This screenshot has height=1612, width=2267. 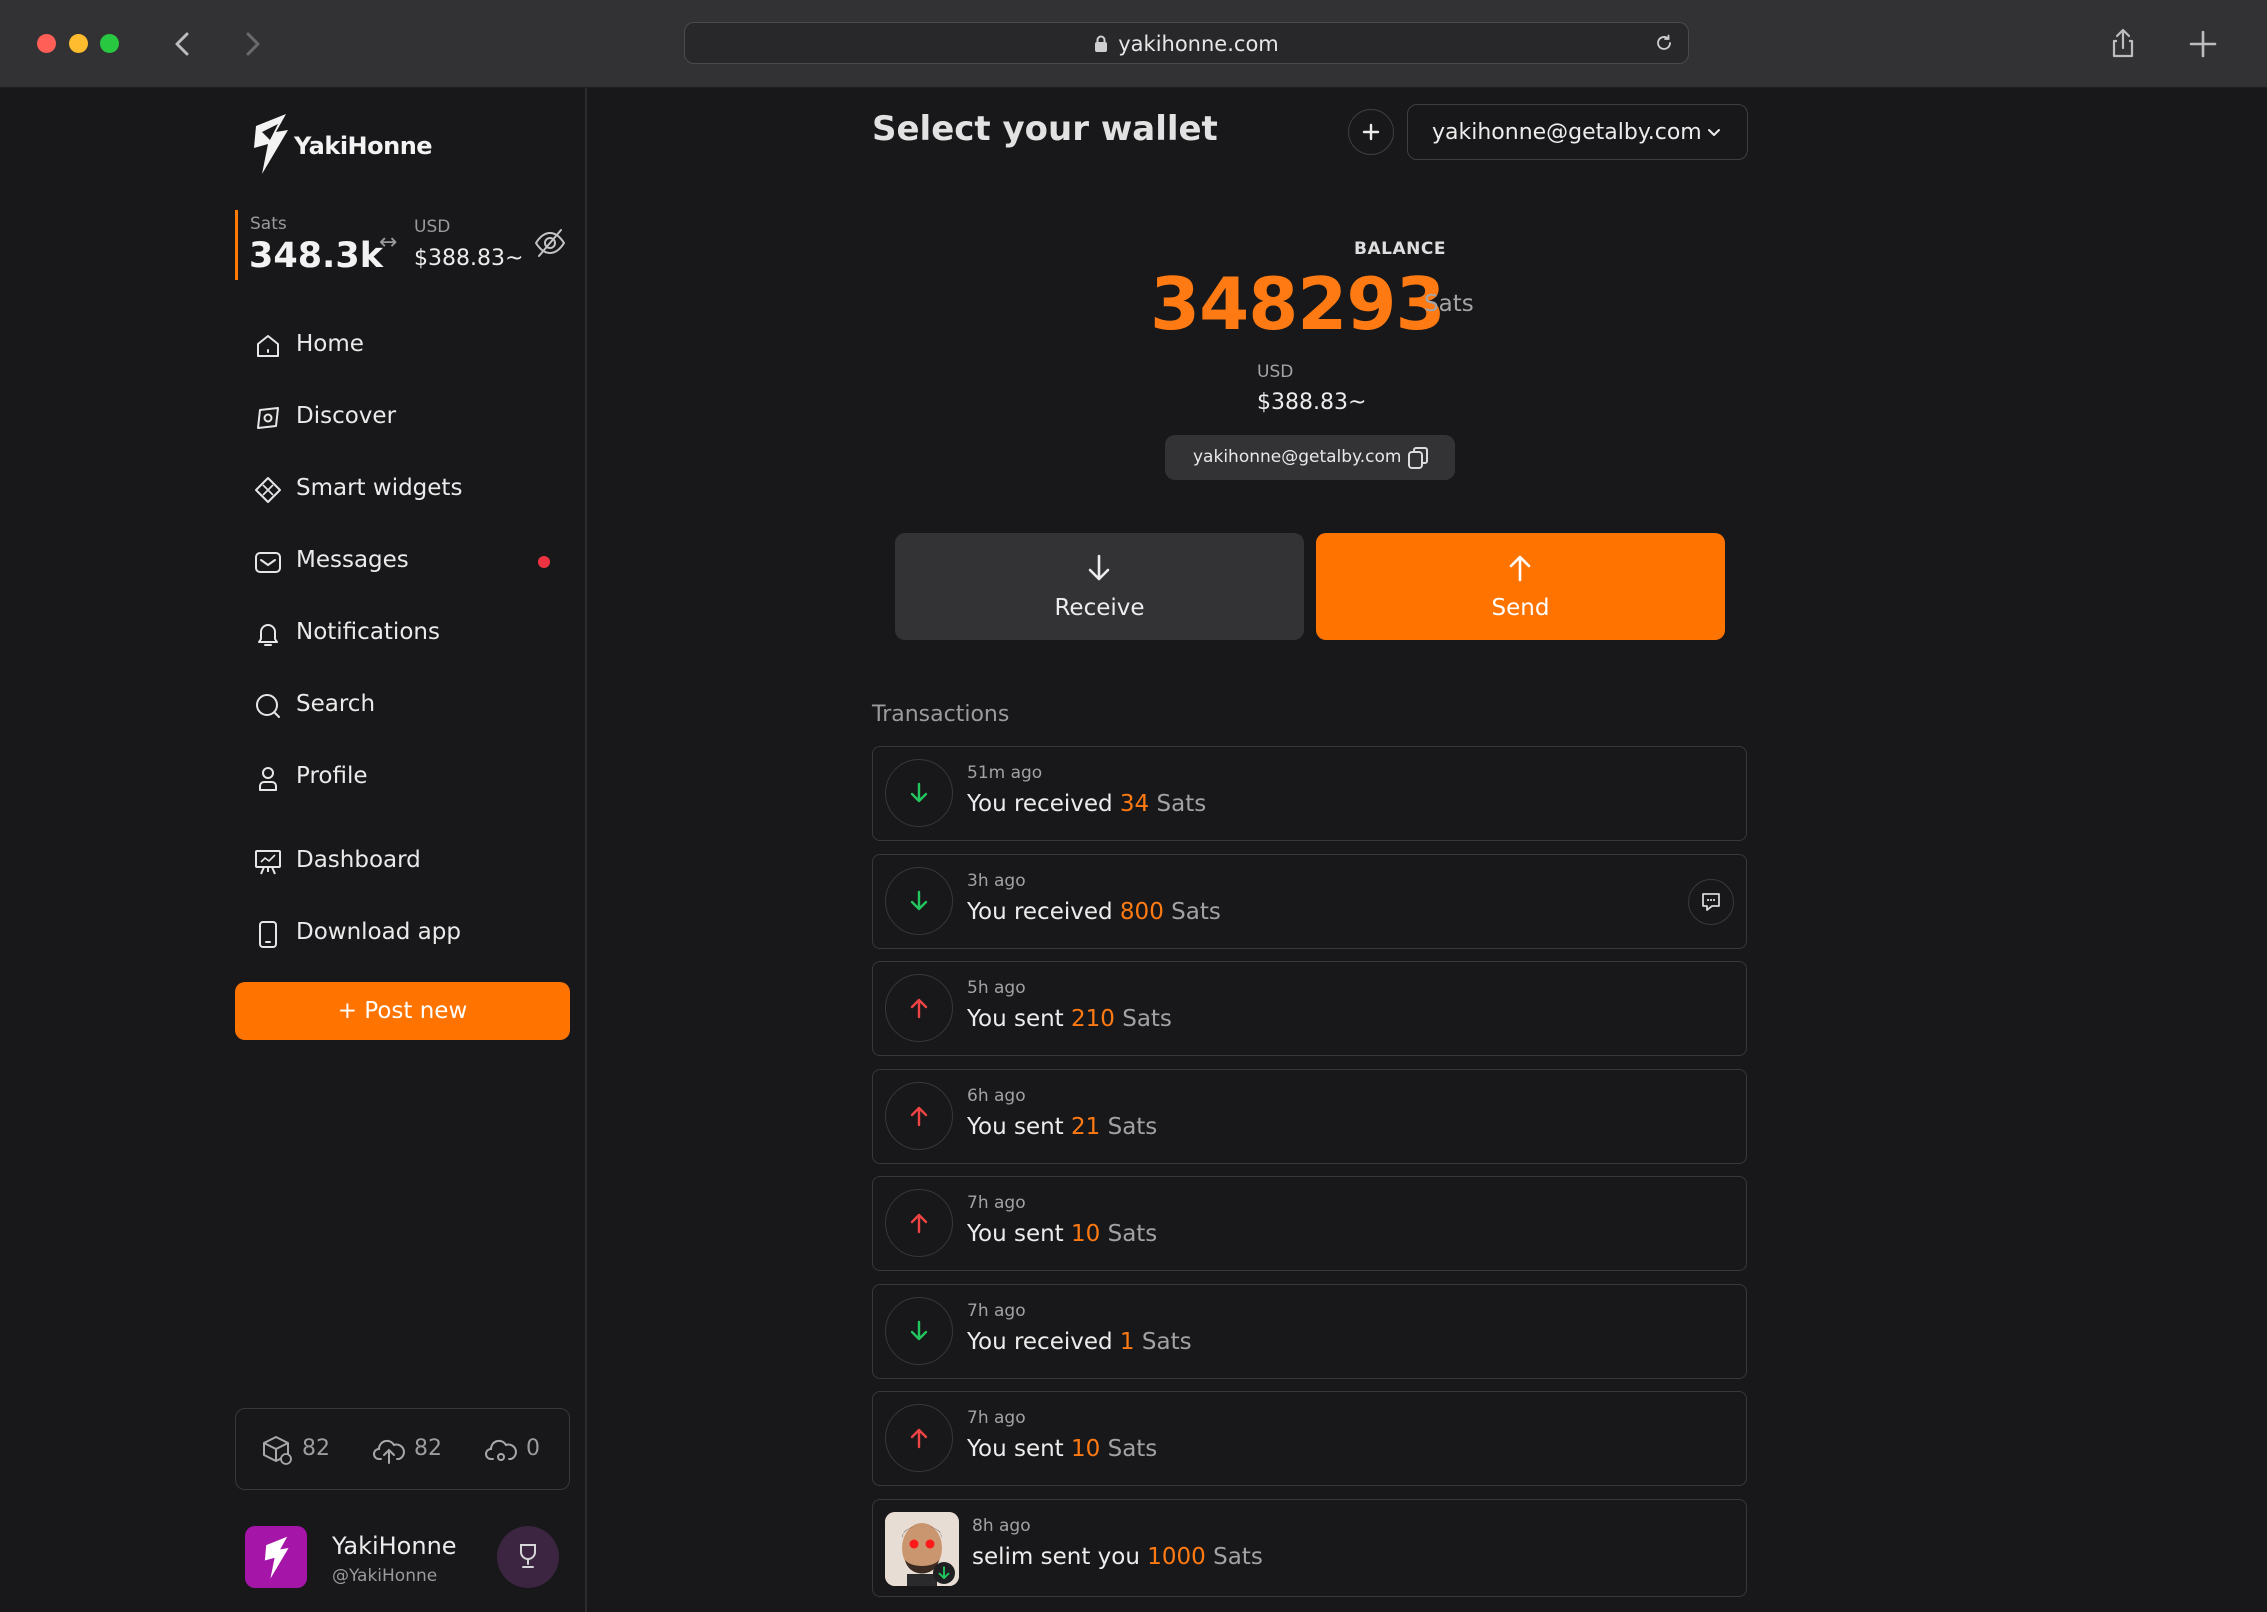 I want to click on relay-stats: 82 82 0, so click(x=402, y=1449).